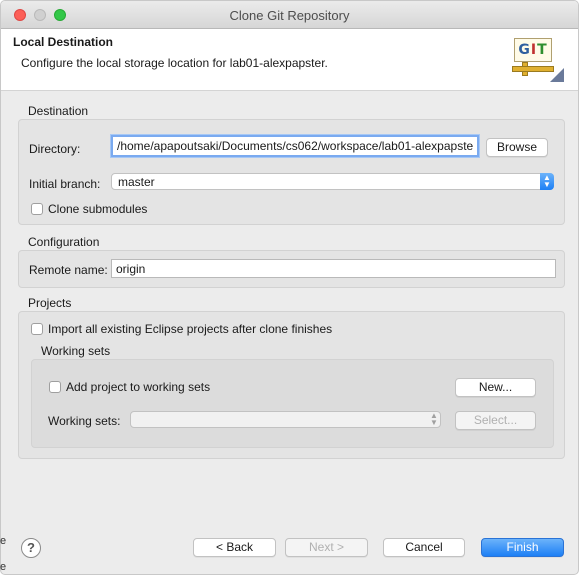  I want to click on back-button: < Back, so click(234, 547).